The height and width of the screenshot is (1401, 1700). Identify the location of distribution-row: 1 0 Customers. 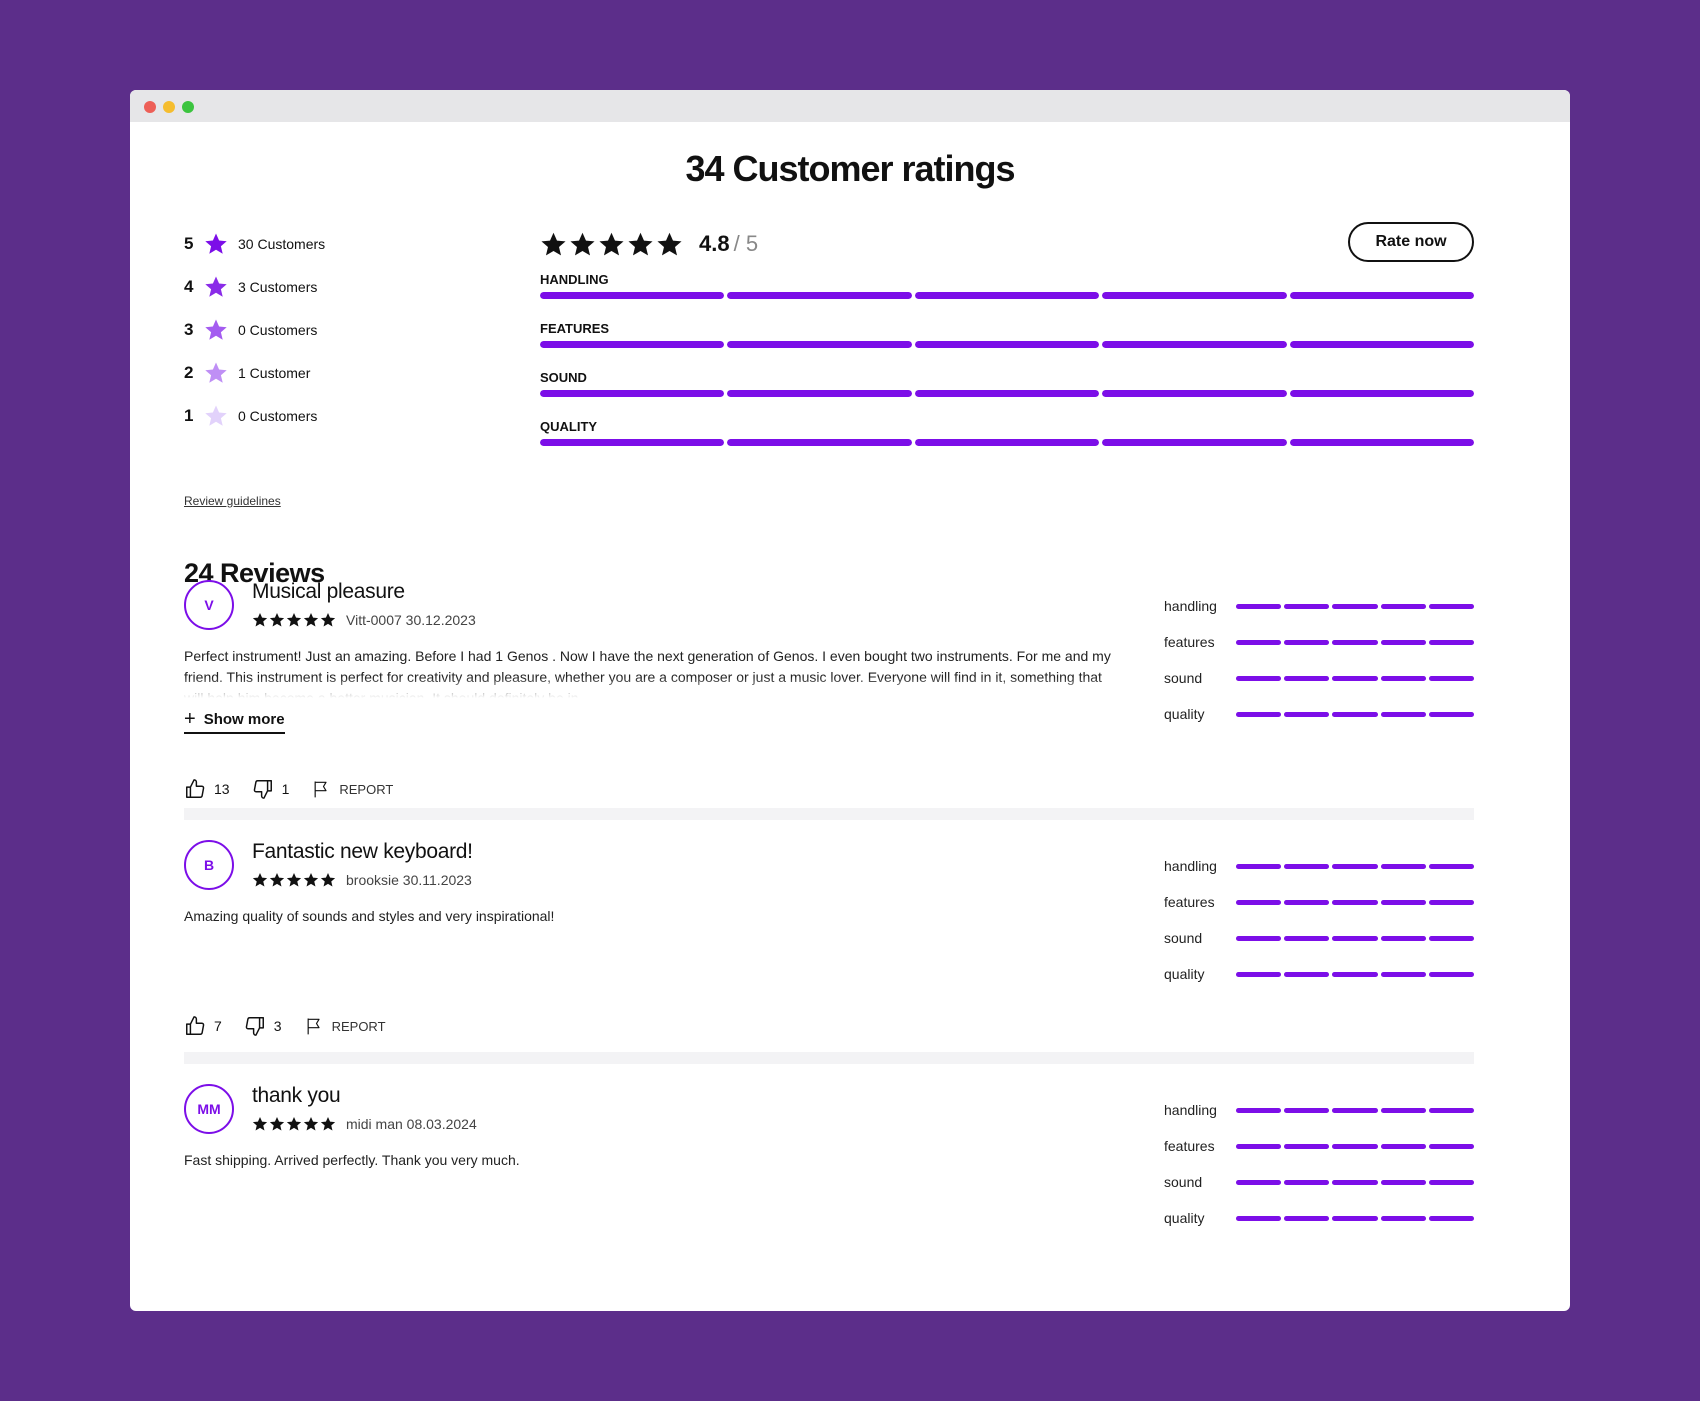
(254, 415).